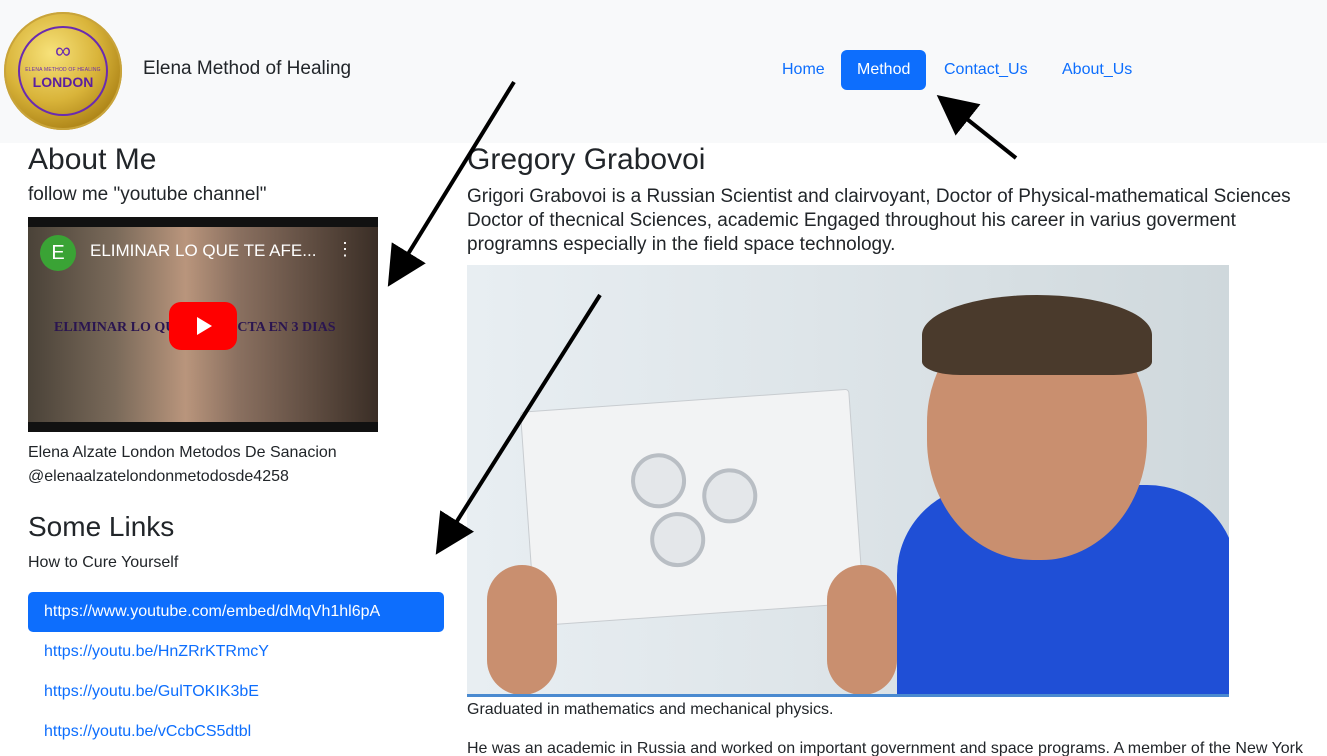  What do you see at coordinates (247, 69) in the screenshot?
I see `brand-title: Elena Method of Healing` at bounding box center [247, 69].